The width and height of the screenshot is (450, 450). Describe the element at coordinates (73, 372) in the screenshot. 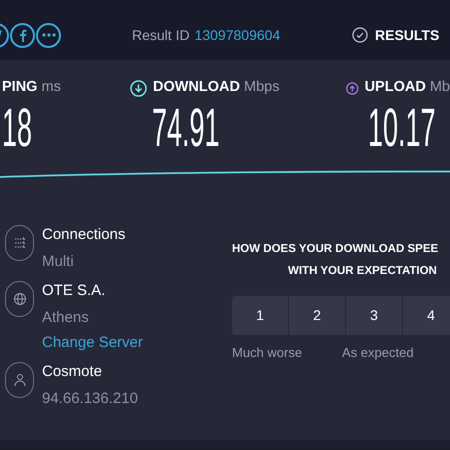

I see `info-title: Cosmote` at that location.